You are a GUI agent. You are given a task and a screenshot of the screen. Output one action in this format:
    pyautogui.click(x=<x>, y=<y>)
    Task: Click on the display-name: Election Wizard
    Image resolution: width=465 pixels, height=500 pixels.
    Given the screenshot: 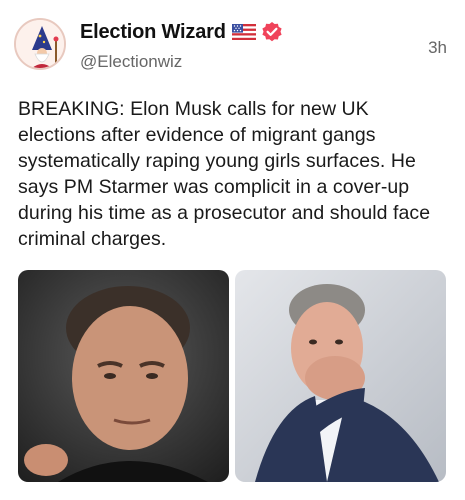 What is the action you would take?
    pyautogui.click(x=153, y=32)
    